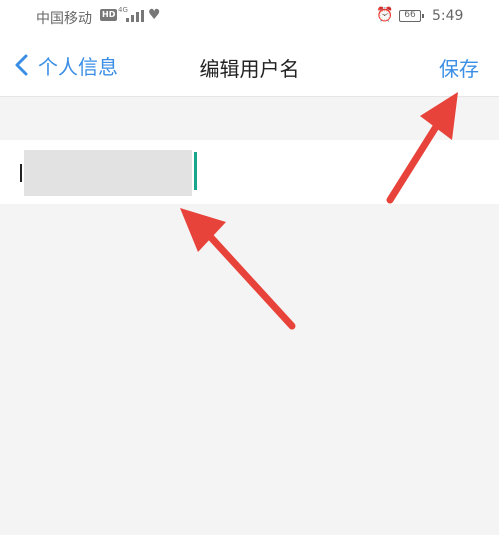 The image size is (499, 535). I want to click on status-bar: 中国移动 HD 4G ♥ ⏰ 66 5:49, so click(249, 17).